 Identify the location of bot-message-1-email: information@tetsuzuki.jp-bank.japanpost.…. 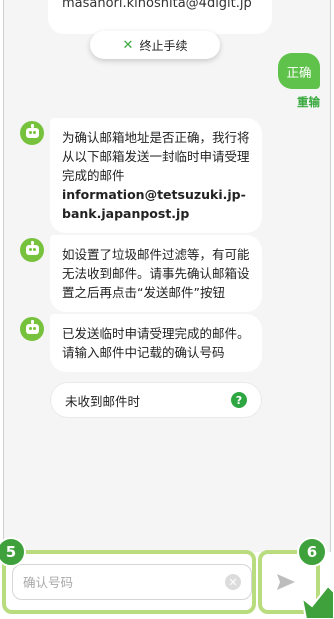
(154, 204).